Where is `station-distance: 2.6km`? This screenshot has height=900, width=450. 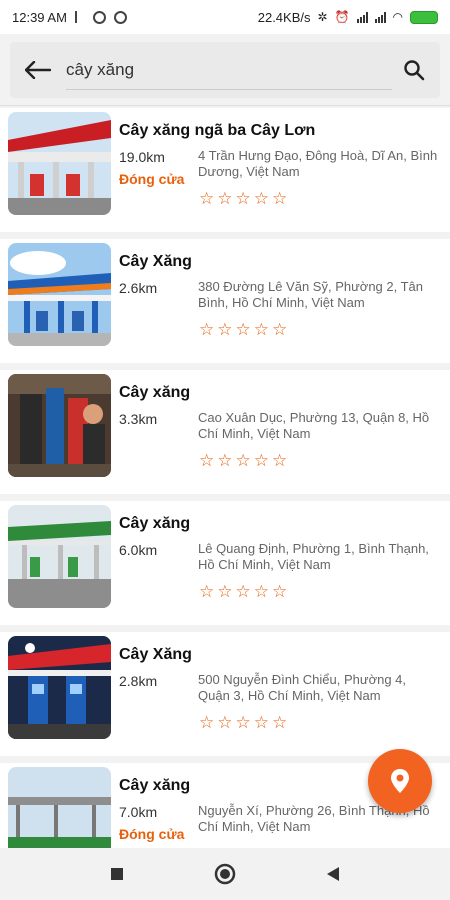
station-distance: 2.6km is located at coordinates (138, 288).